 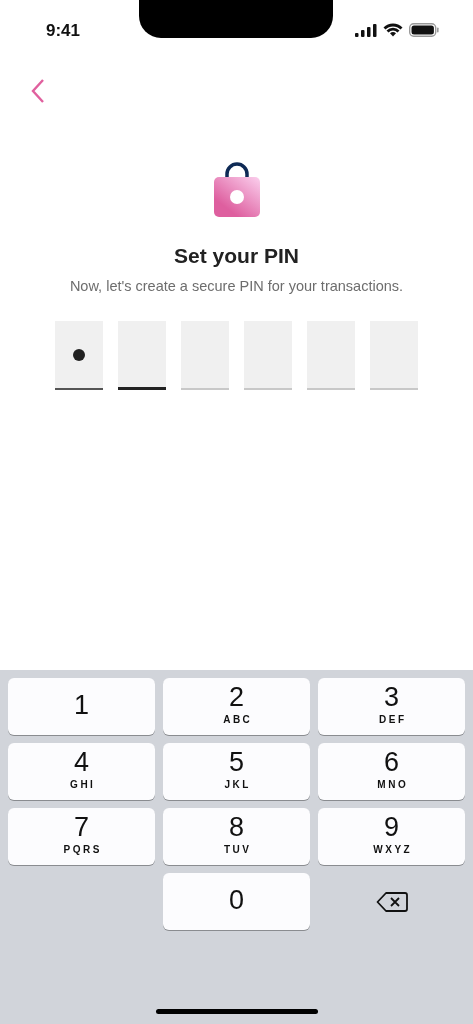 What do you see at coordinates (63, 31) in the screenshot?
I see `status-time: 9:41` at bounding box center [63, 31].